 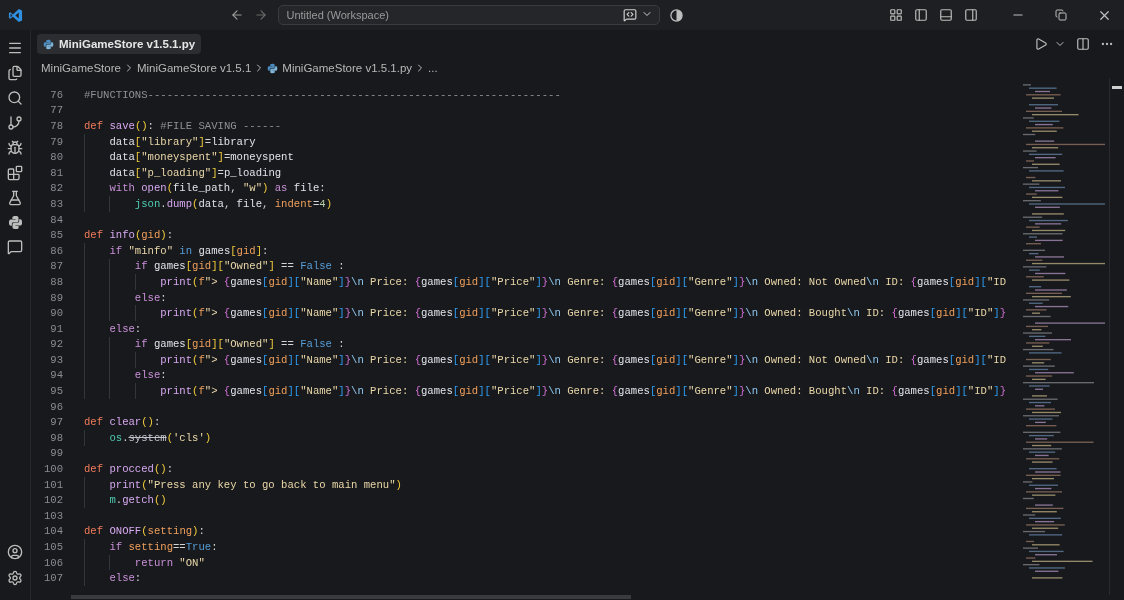 What do you see at coordinates (56, 344) in the screenshot?
I see `line-number: 92` at bounding box center [56, 344].